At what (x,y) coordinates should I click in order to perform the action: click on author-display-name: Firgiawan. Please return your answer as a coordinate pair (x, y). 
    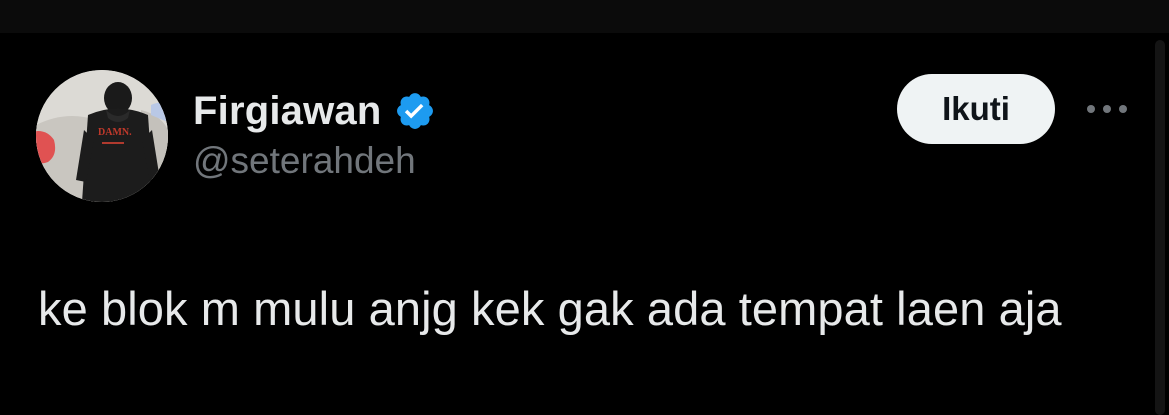
    Looking at the image, I should click on (287, 111).